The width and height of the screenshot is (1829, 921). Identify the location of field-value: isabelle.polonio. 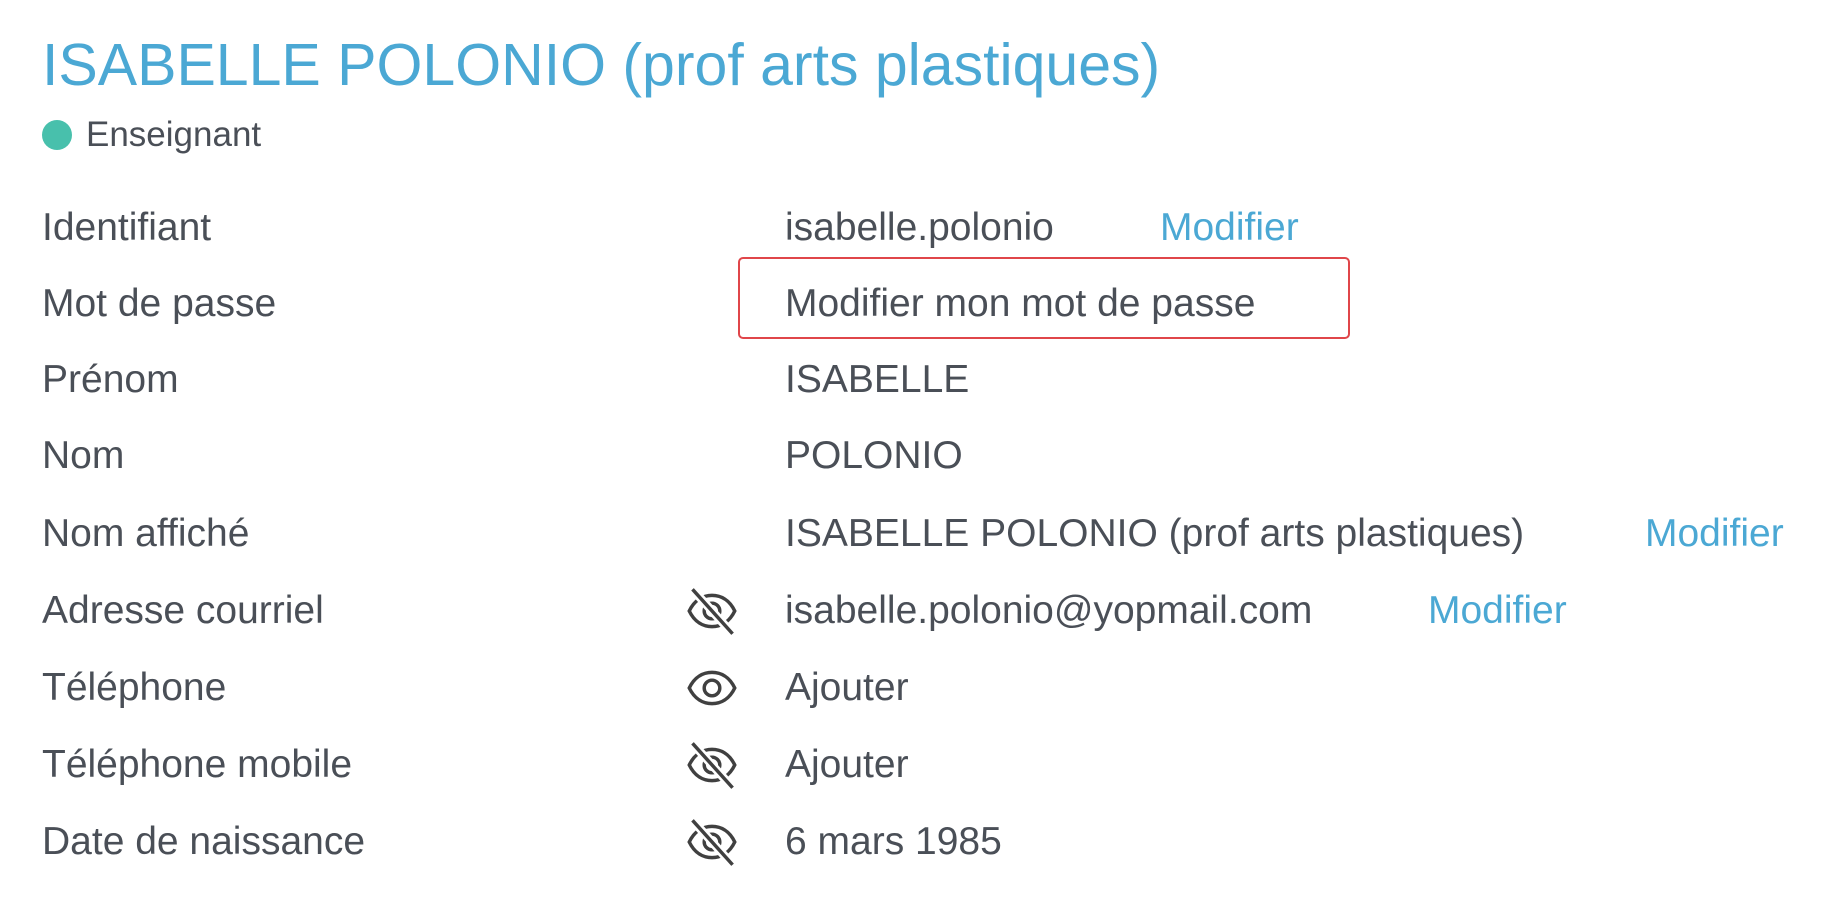
(919, 227).